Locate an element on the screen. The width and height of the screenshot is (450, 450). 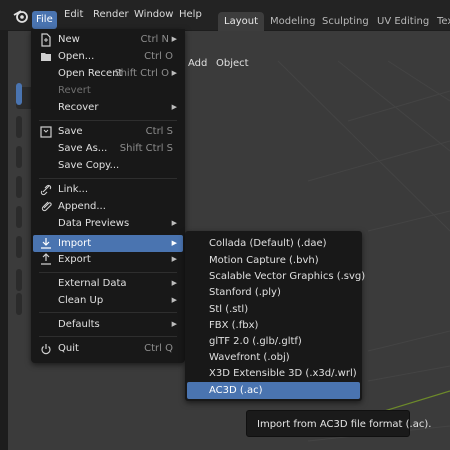
new-file-icon is located at coordinates (46, 39).